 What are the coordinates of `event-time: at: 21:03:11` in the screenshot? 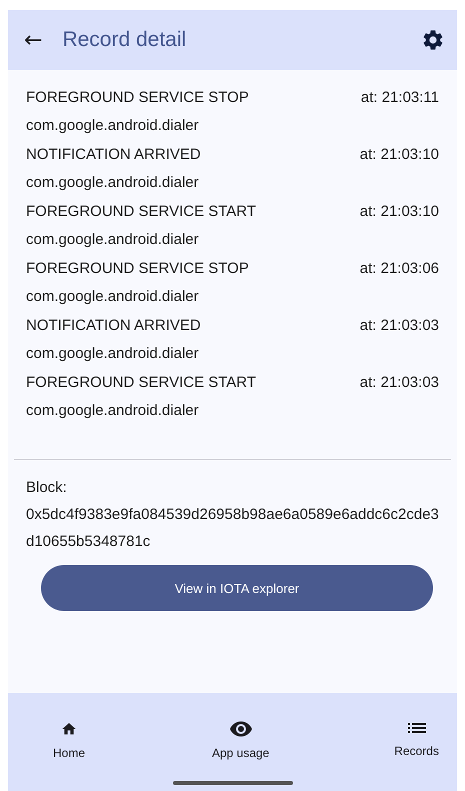 It's located at (399, 97).